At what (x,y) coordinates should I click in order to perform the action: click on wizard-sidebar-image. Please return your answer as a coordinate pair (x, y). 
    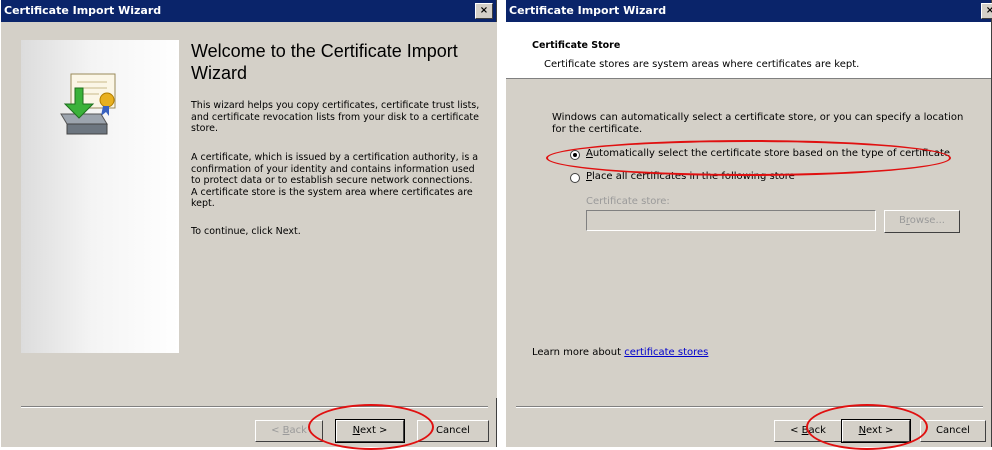
    Looking at the image, I should click on (100, 196).